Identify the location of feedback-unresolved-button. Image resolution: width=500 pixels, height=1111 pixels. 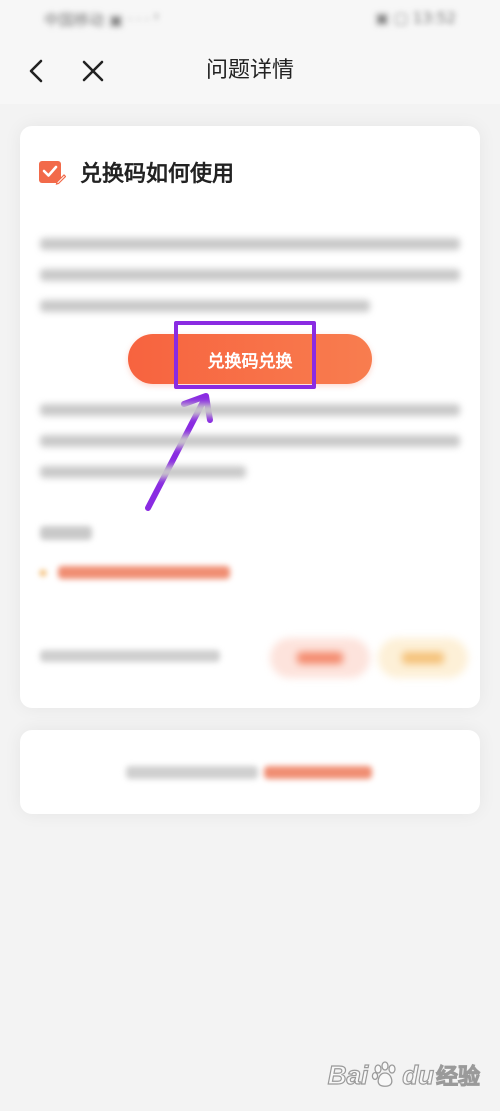
(320, 658).